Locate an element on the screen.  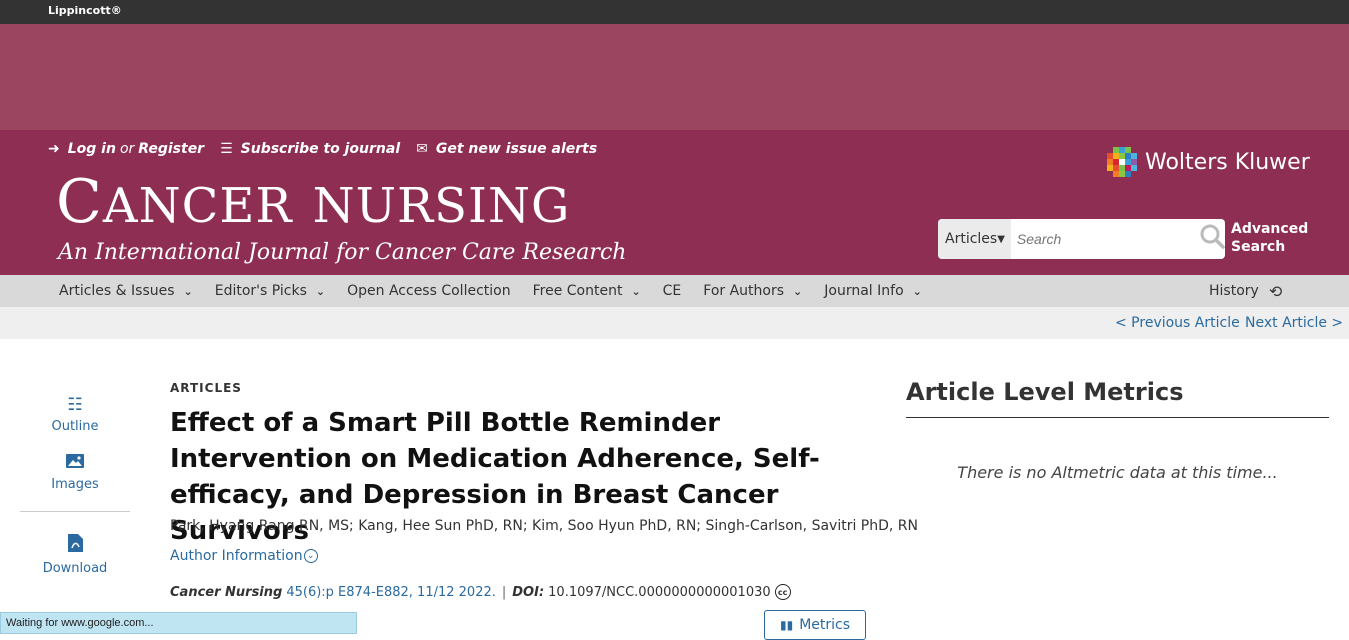
advanced-search-link: Advanced Search is located at coordinates (1269, 238).